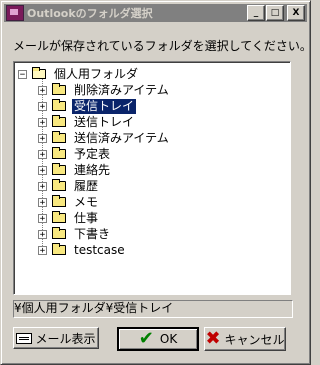 The width and height of the screenshot is (320, 365). Describe the element at coordinates (158, 339) in the screenshot. I see `ok-button: ✔ OK` at that location.